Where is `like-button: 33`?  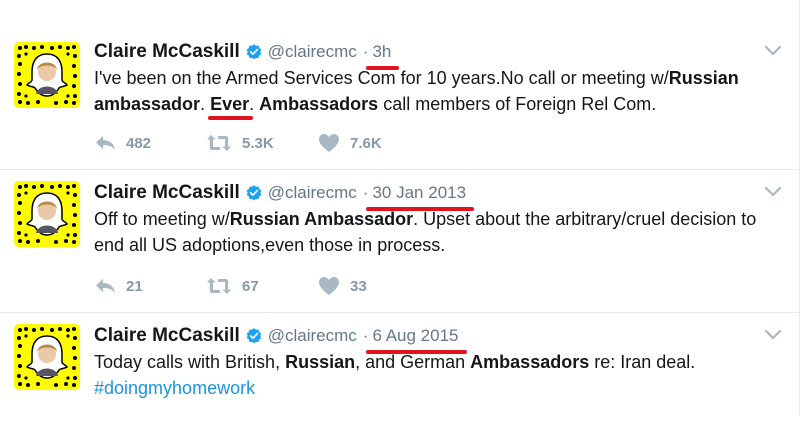
like-button: 33 is located at coordinates (374, 286).